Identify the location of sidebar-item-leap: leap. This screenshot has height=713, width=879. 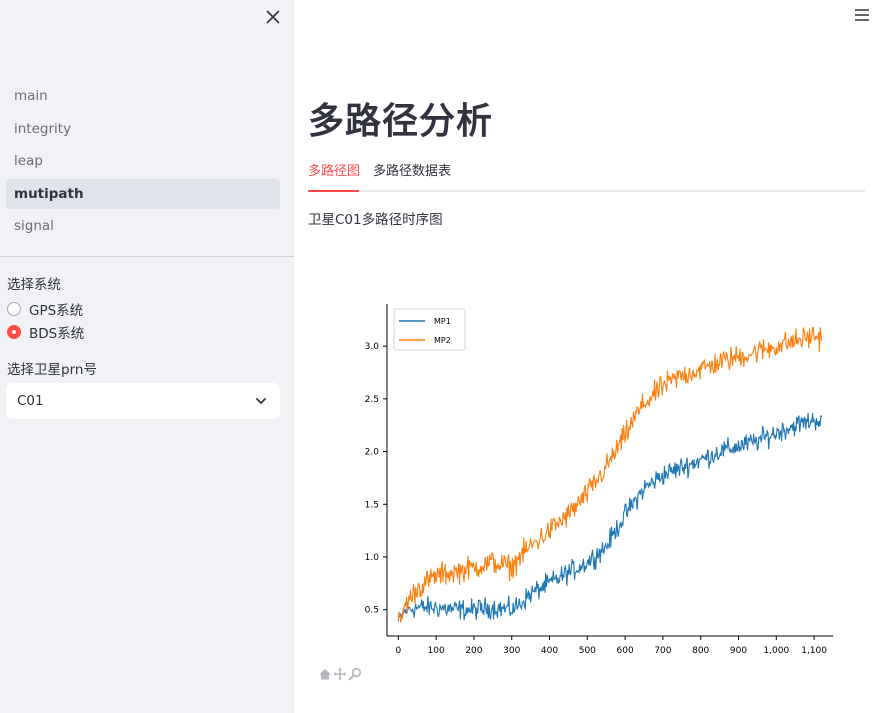
(143, 161).